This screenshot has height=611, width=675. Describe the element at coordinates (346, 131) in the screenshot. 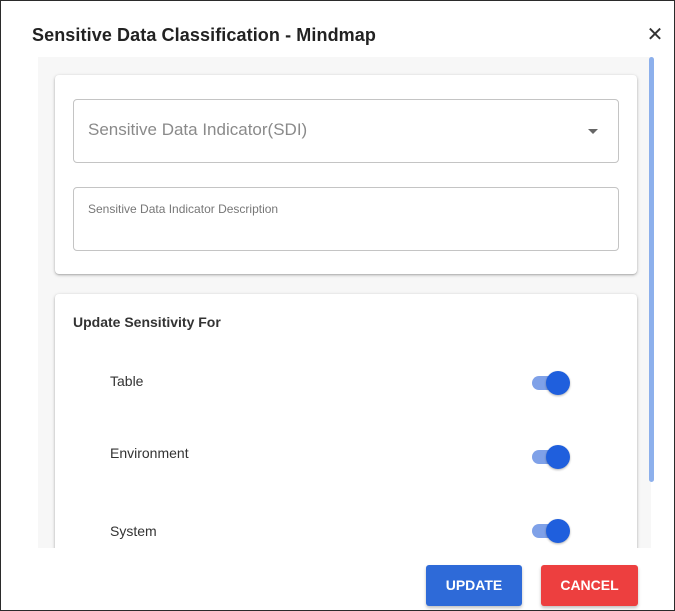

I see `sdi-select: Sensitive Data Indicator(SDI)` at that location.